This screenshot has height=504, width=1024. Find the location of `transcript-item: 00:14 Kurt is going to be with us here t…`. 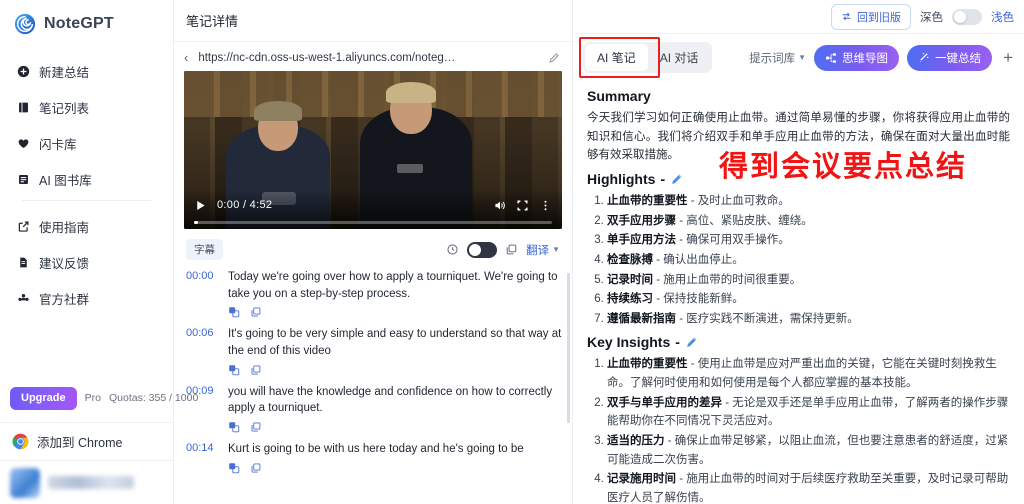

transcript-item: 00:14 Kurt is going to be with us here t… is located at coordinates (375, 459).